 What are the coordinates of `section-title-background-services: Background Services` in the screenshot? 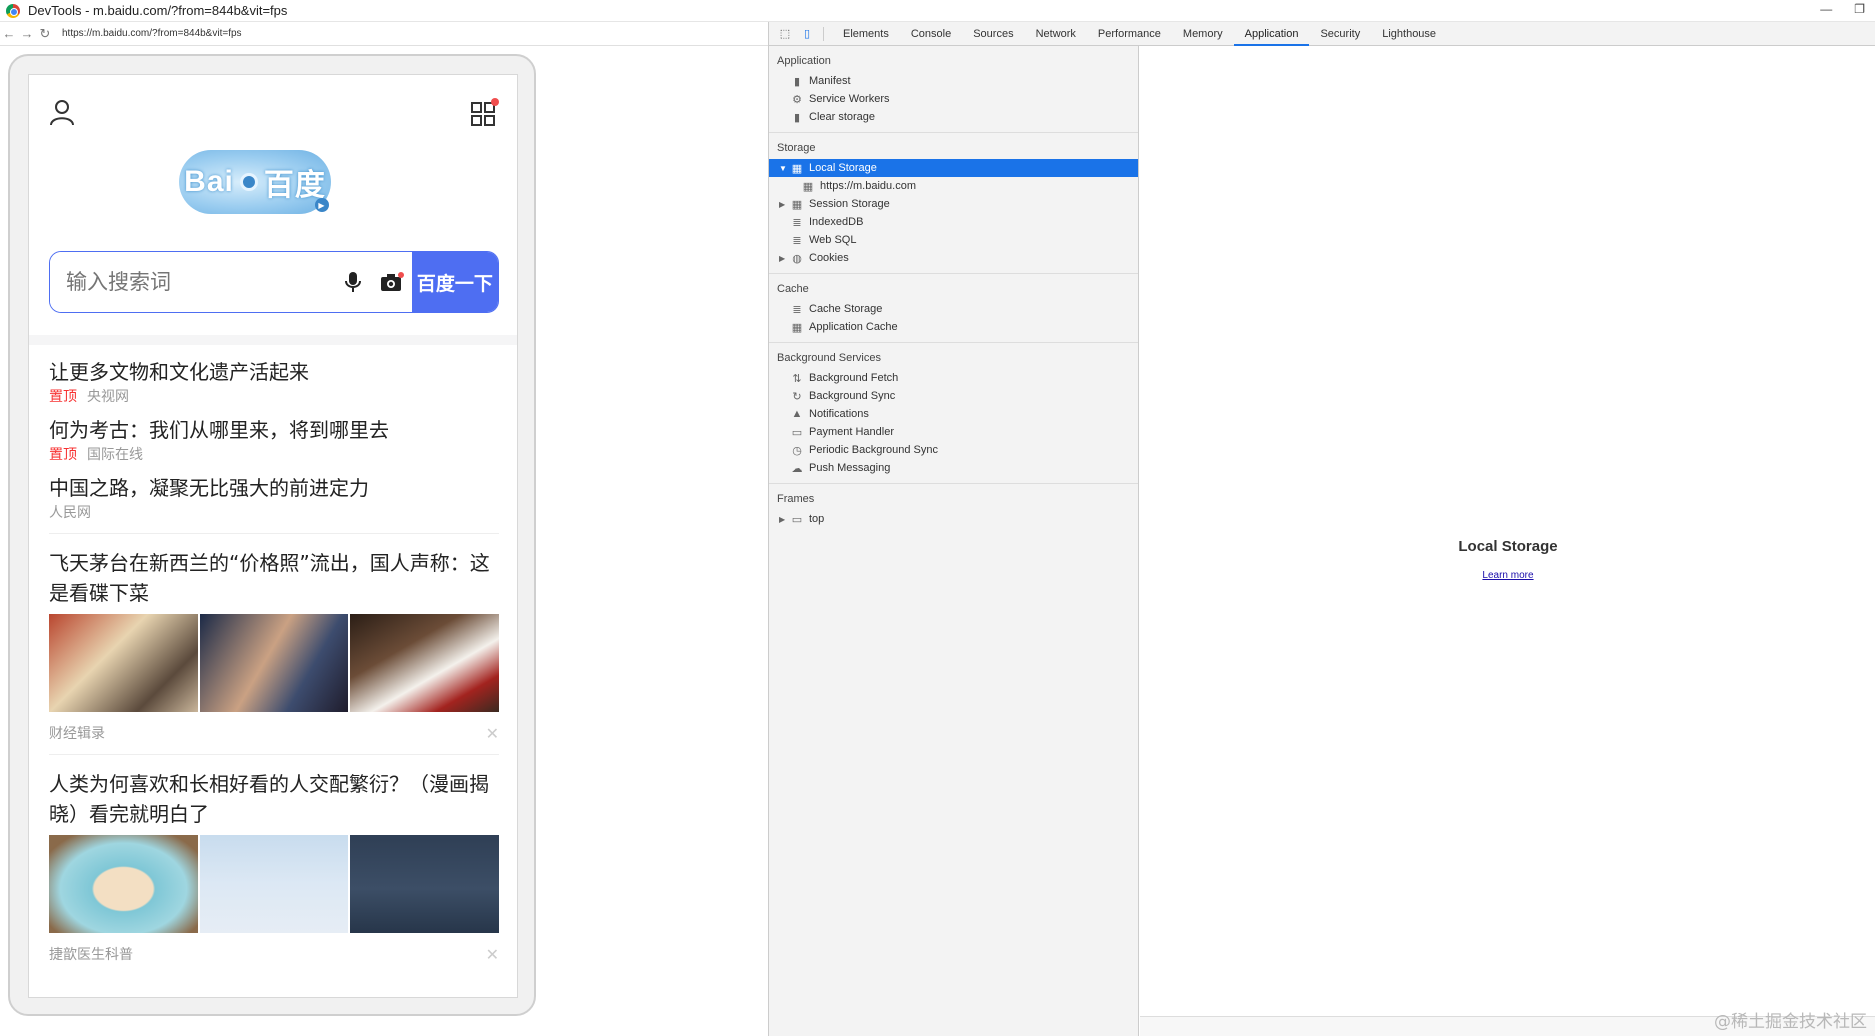 It's located at (829, 358).